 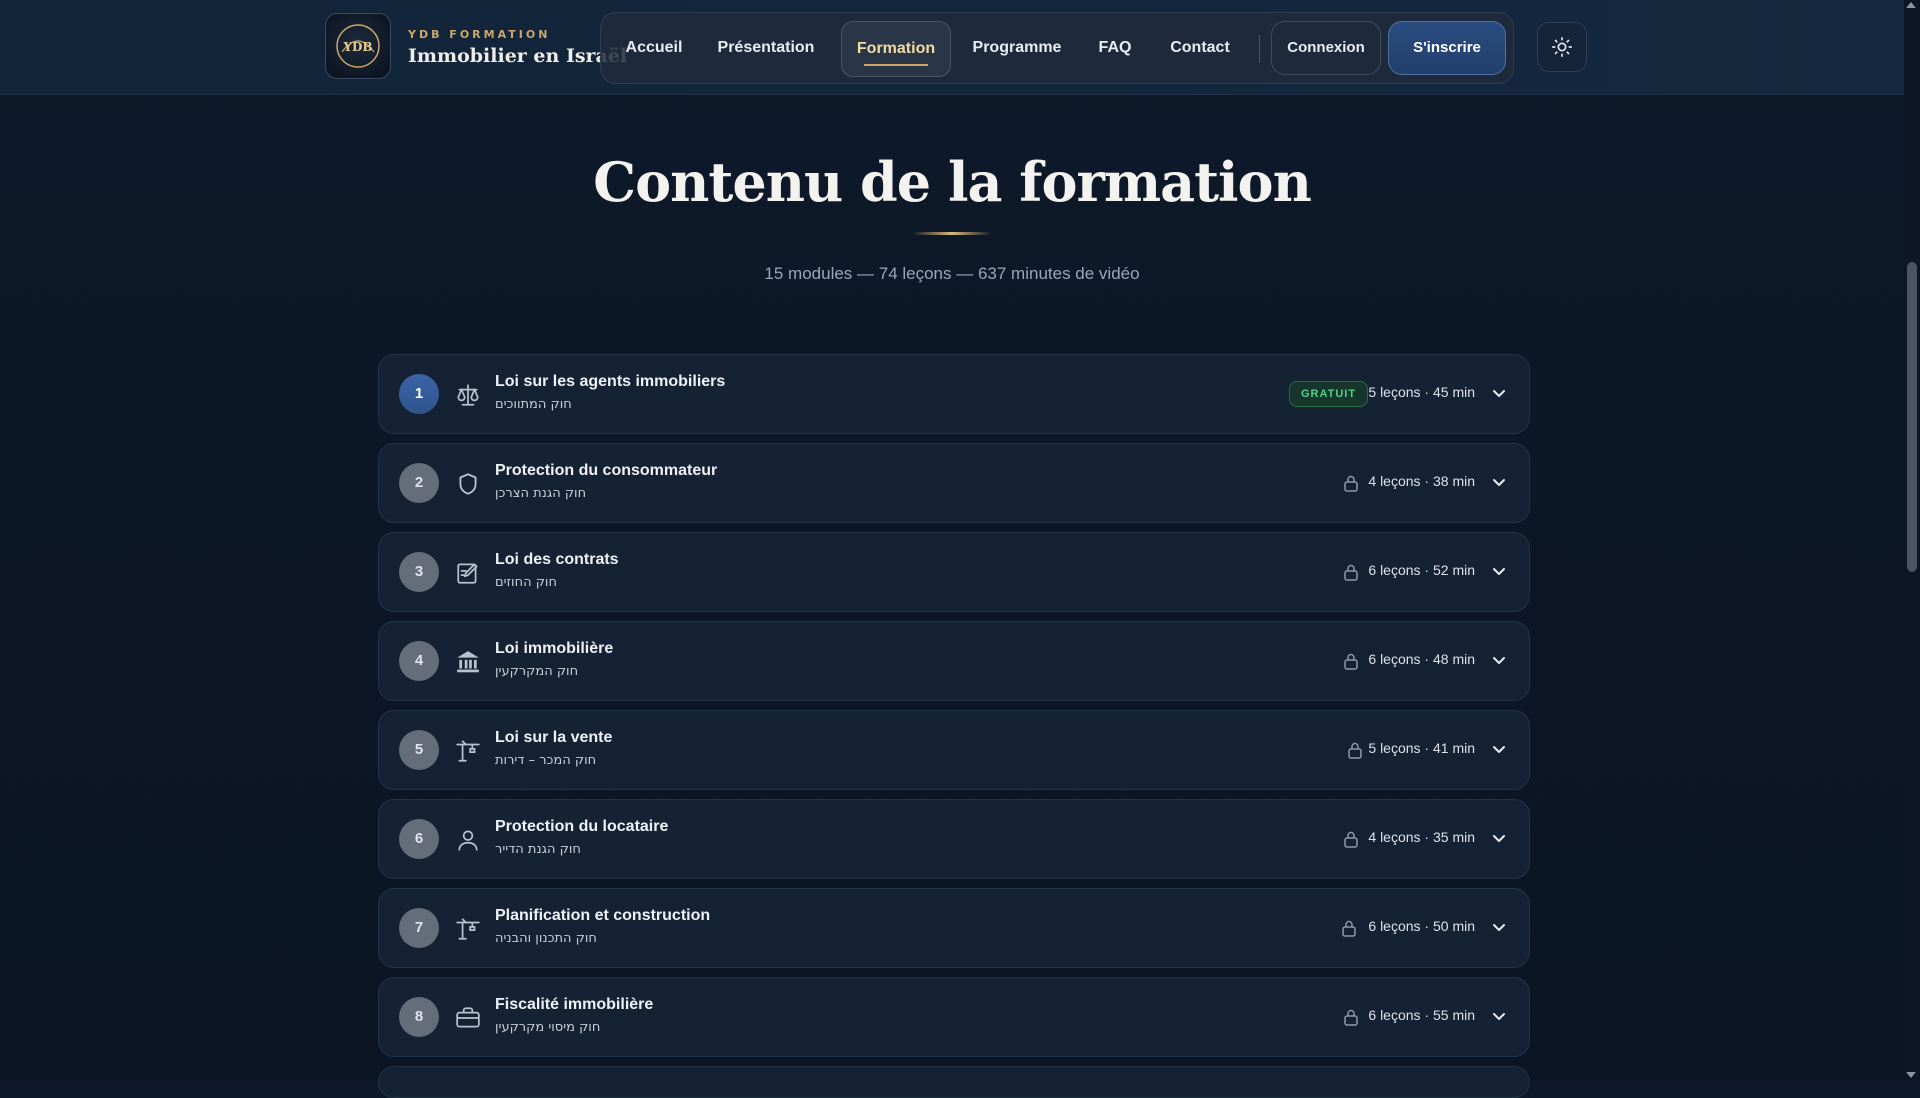 I want to click on free-badge: GRATUIT, so click(x=1329, y=394).